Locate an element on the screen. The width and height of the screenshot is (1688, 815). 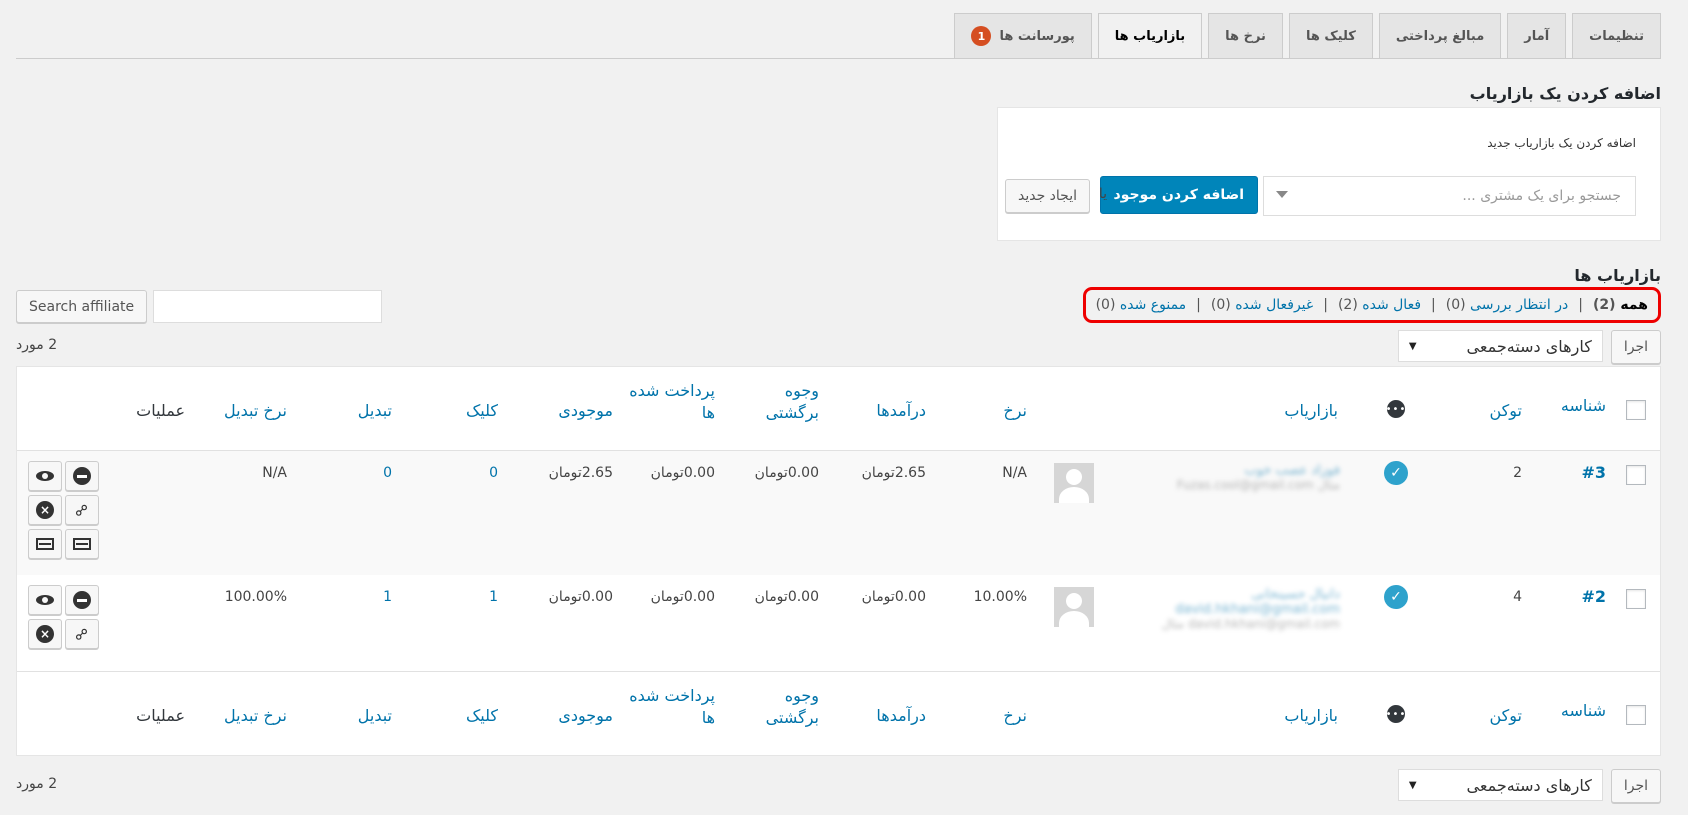
earnings-value: 0.00تومان is located at coordinates (893, 597).